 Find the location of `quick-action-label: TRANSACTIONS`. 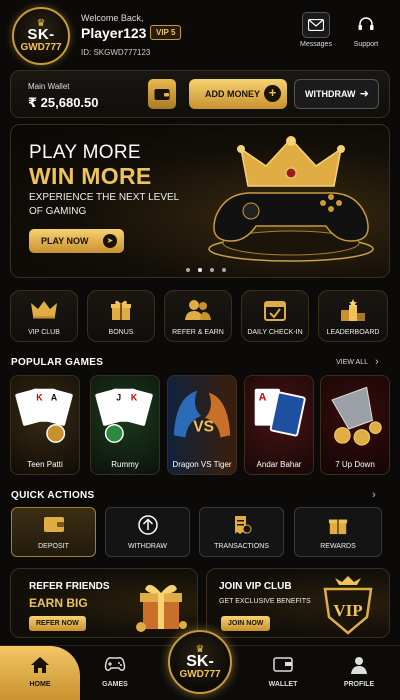

quick-action-label: TRANSACTIONS is located at coordinates (241, 546).